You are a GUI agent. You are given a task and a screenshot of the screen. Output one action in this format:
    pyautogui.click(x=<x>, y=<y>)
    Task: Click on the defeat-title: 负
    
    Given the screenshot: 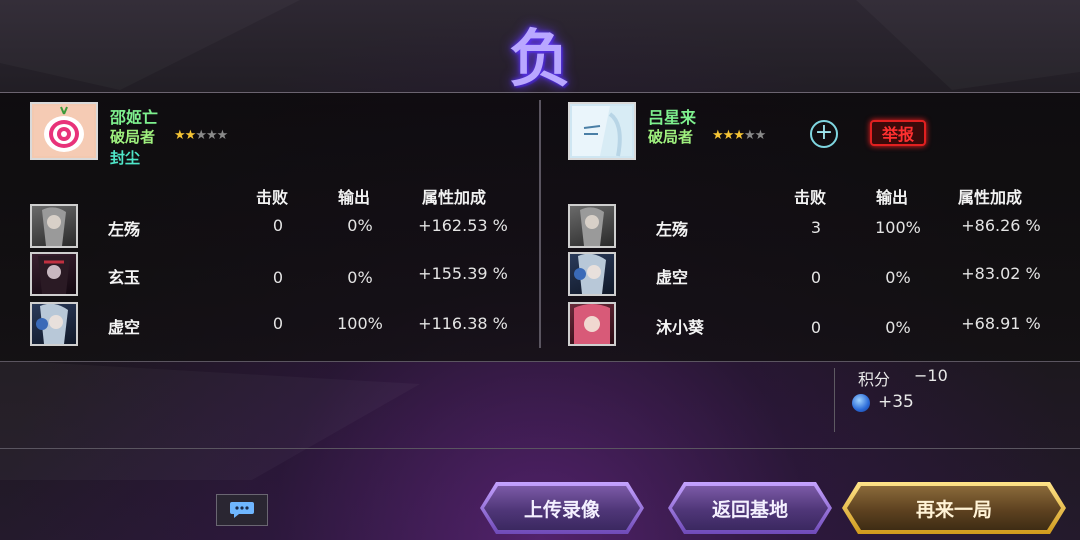 What is the action you would take?
    pyautogui.click(x=539, y=58)
    